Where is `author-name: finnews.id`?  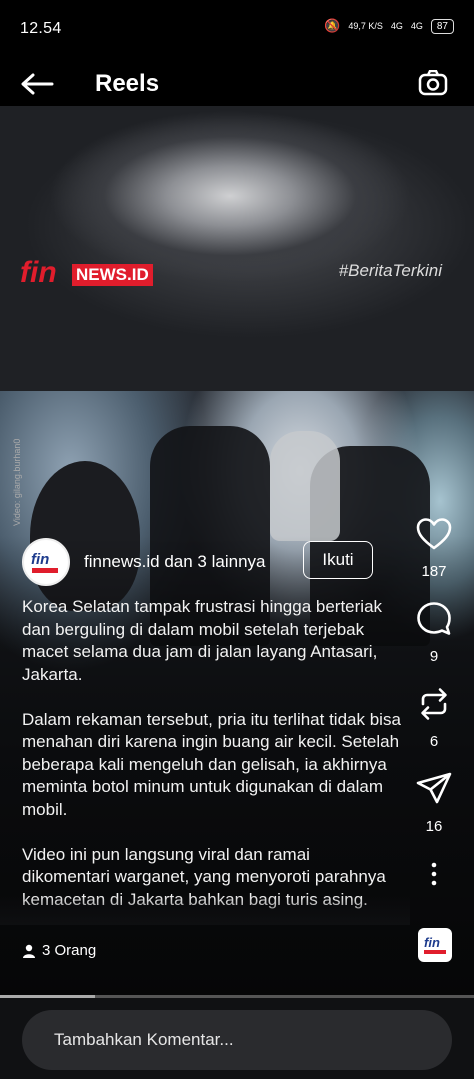
author-name: finnews.id is located at coordinates (122, 561).